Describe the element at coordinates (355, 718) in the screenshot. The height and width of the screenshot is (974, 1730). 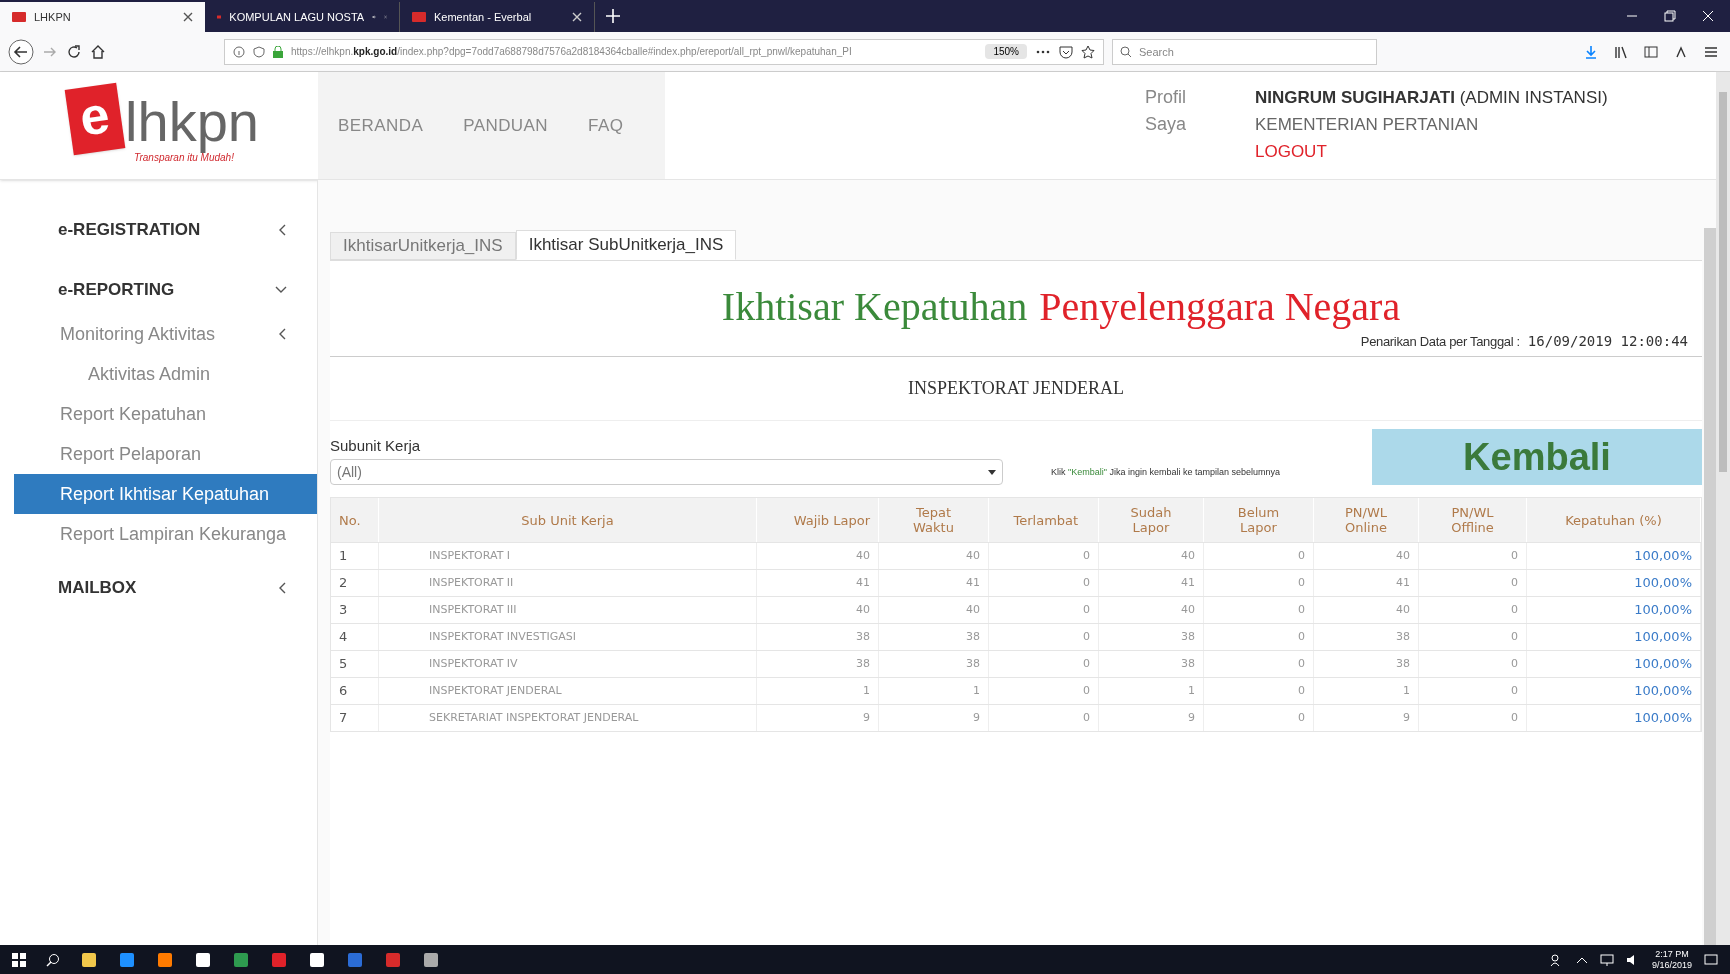
I see `table-cell: 7` at that location.